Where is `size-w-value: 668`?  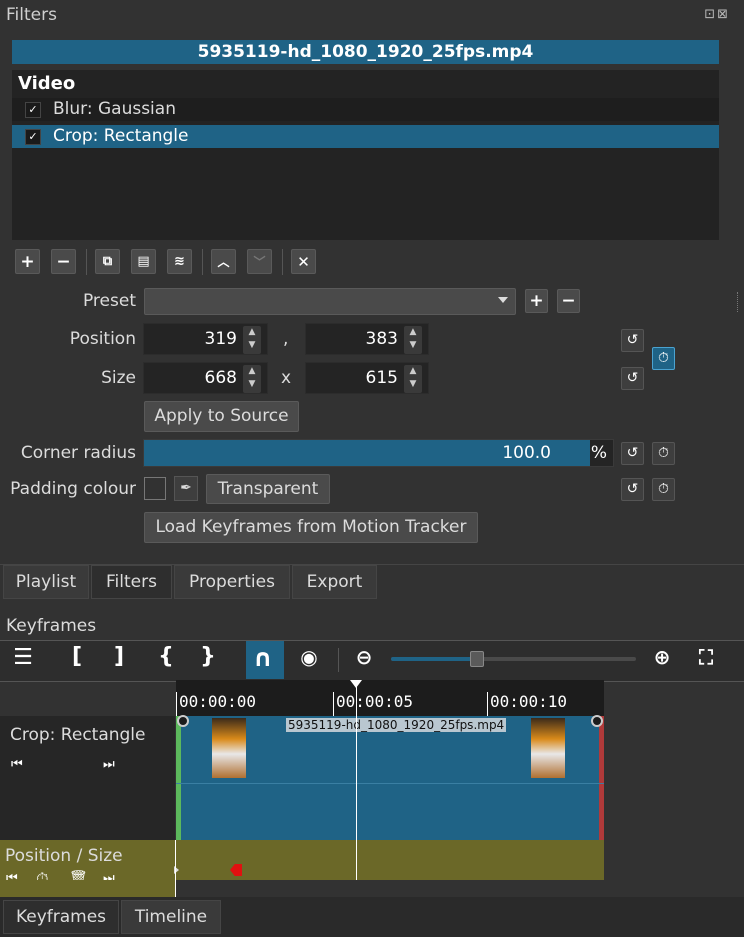 size-w-value: 668 is located at coordinates (220, 378).